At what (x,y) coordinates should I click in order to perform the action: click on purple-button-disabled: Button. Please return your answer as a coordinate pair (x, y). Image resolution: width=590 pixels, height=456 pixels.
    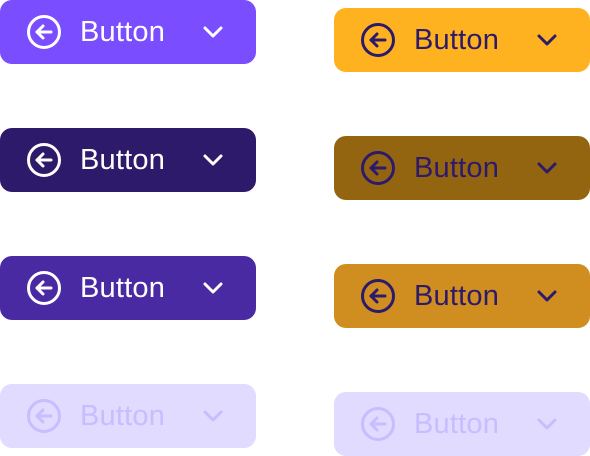
    Looking at the image, I should click on (128, 416).